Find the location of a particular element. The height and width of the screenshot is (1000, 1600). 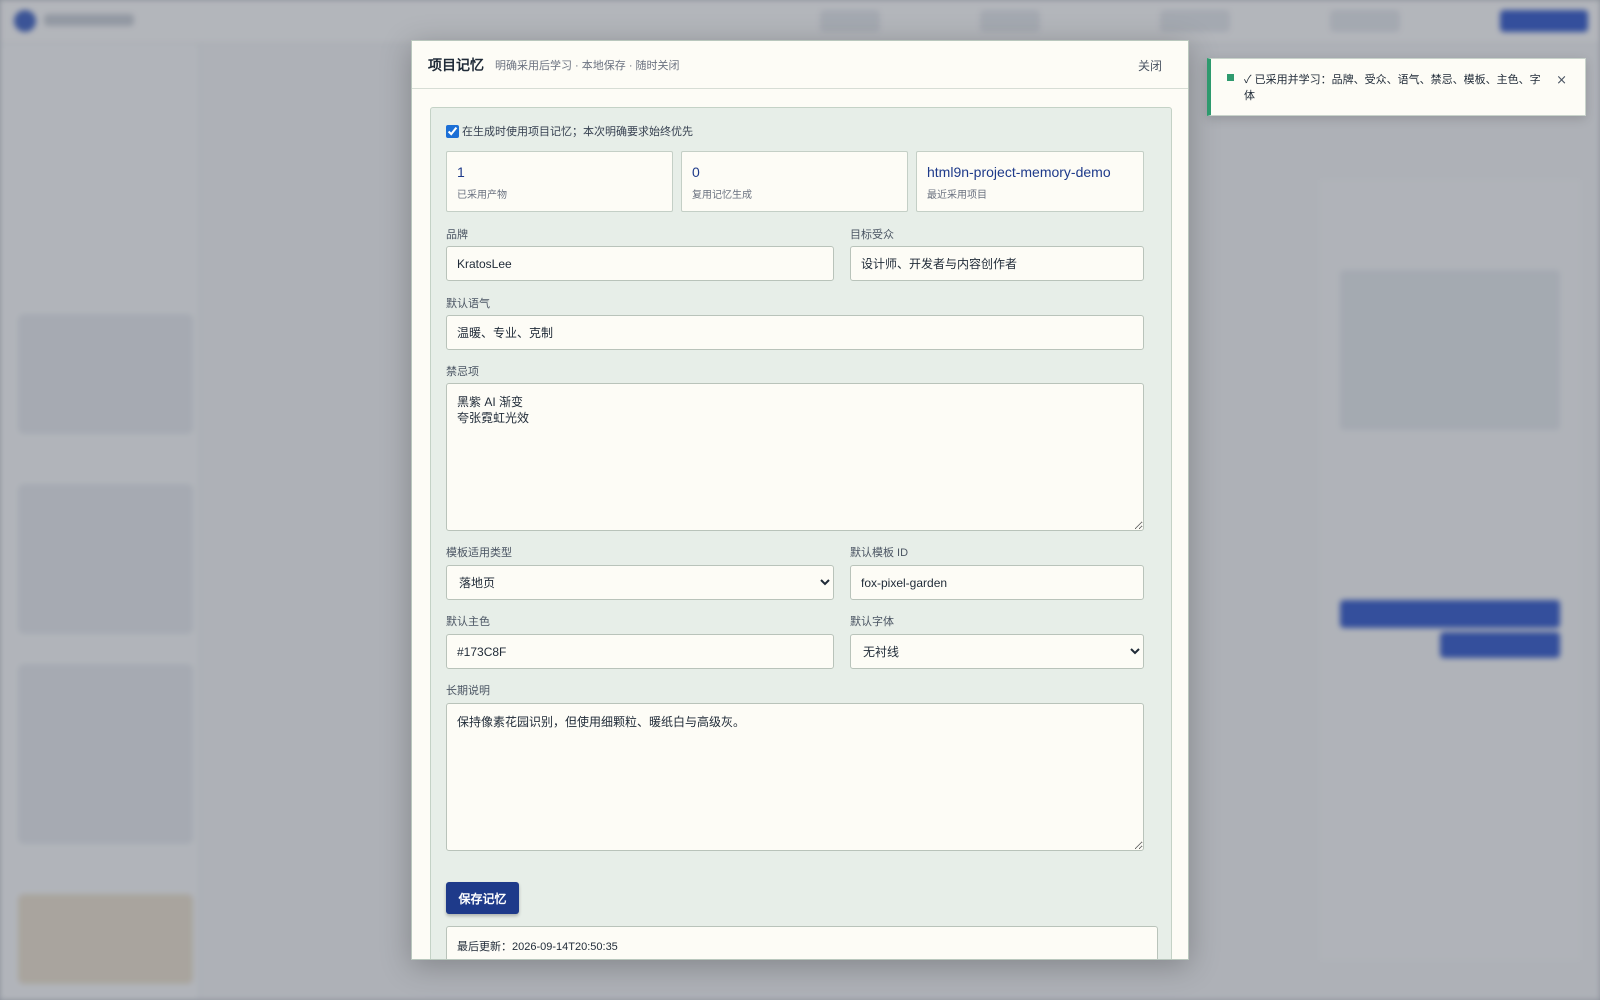

use-memory-checkbox is located at coordinates (452, 131).